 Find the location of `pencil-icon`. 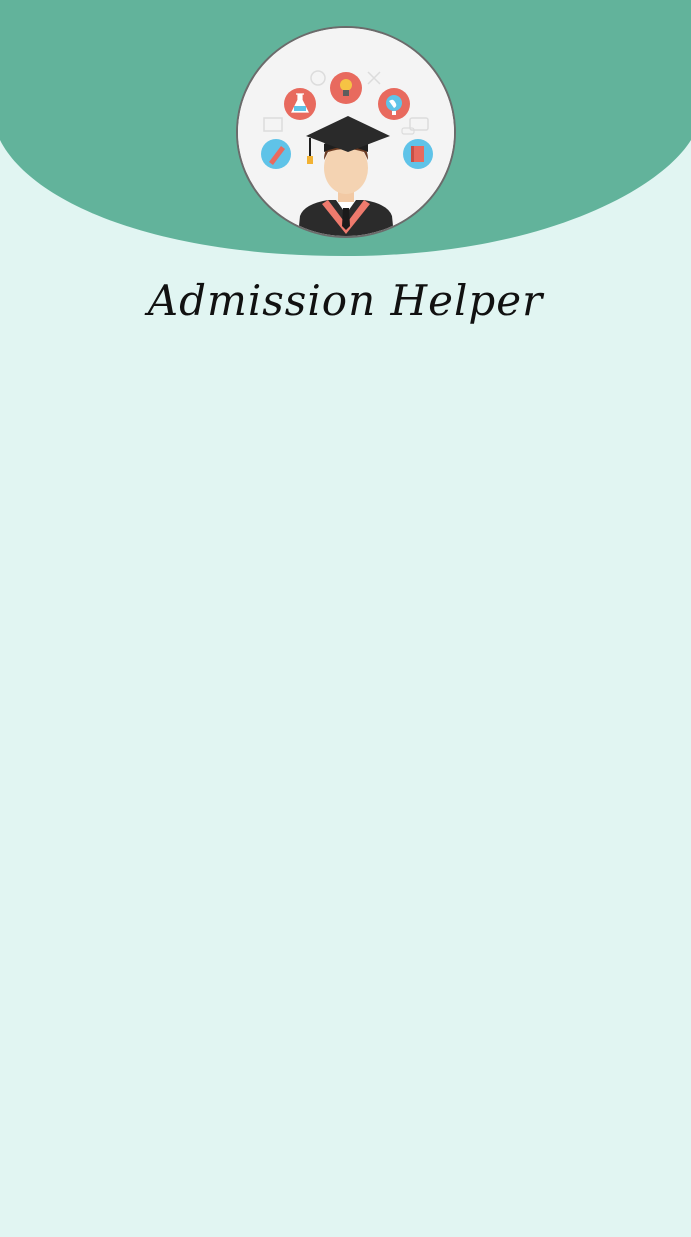

pencil-icon is located at coordinates (276, 154).